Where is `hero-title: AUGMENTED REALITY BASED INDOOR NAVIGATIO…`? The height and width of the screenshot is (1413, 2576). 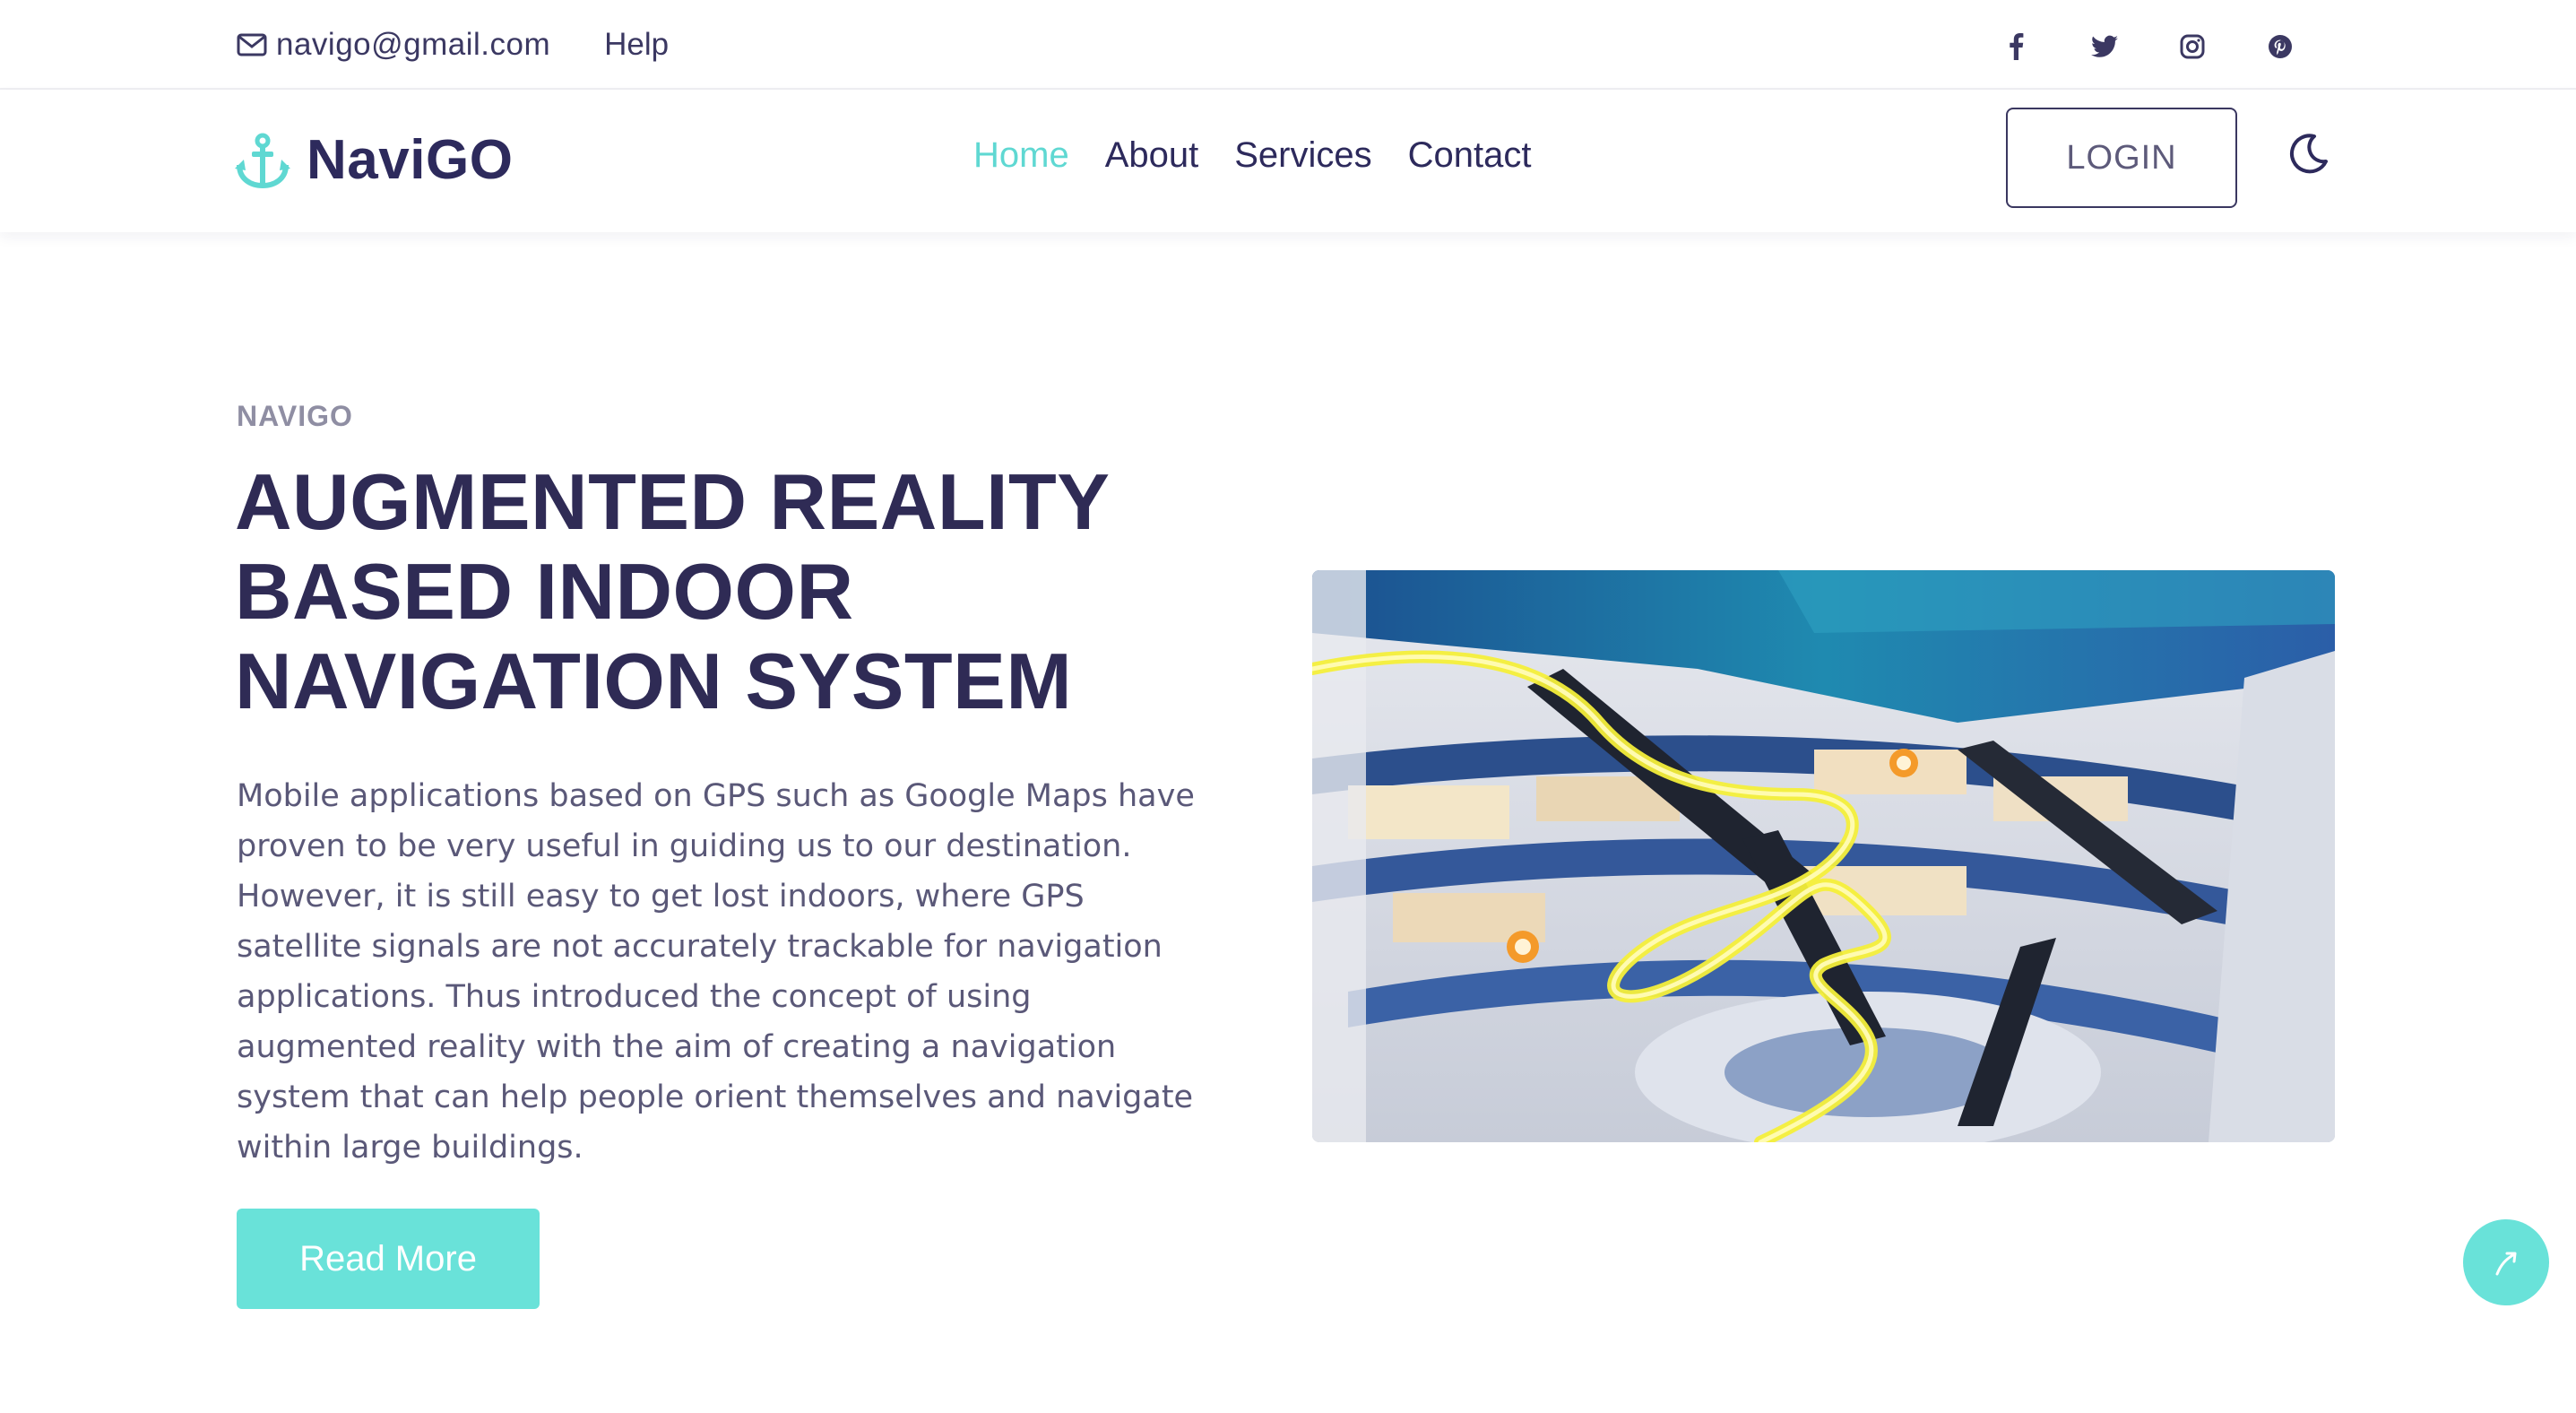 hero-title: AUGMENTED REALITY BASED INDOOR NAVIGATIO… is located at coordinates (772, 591).